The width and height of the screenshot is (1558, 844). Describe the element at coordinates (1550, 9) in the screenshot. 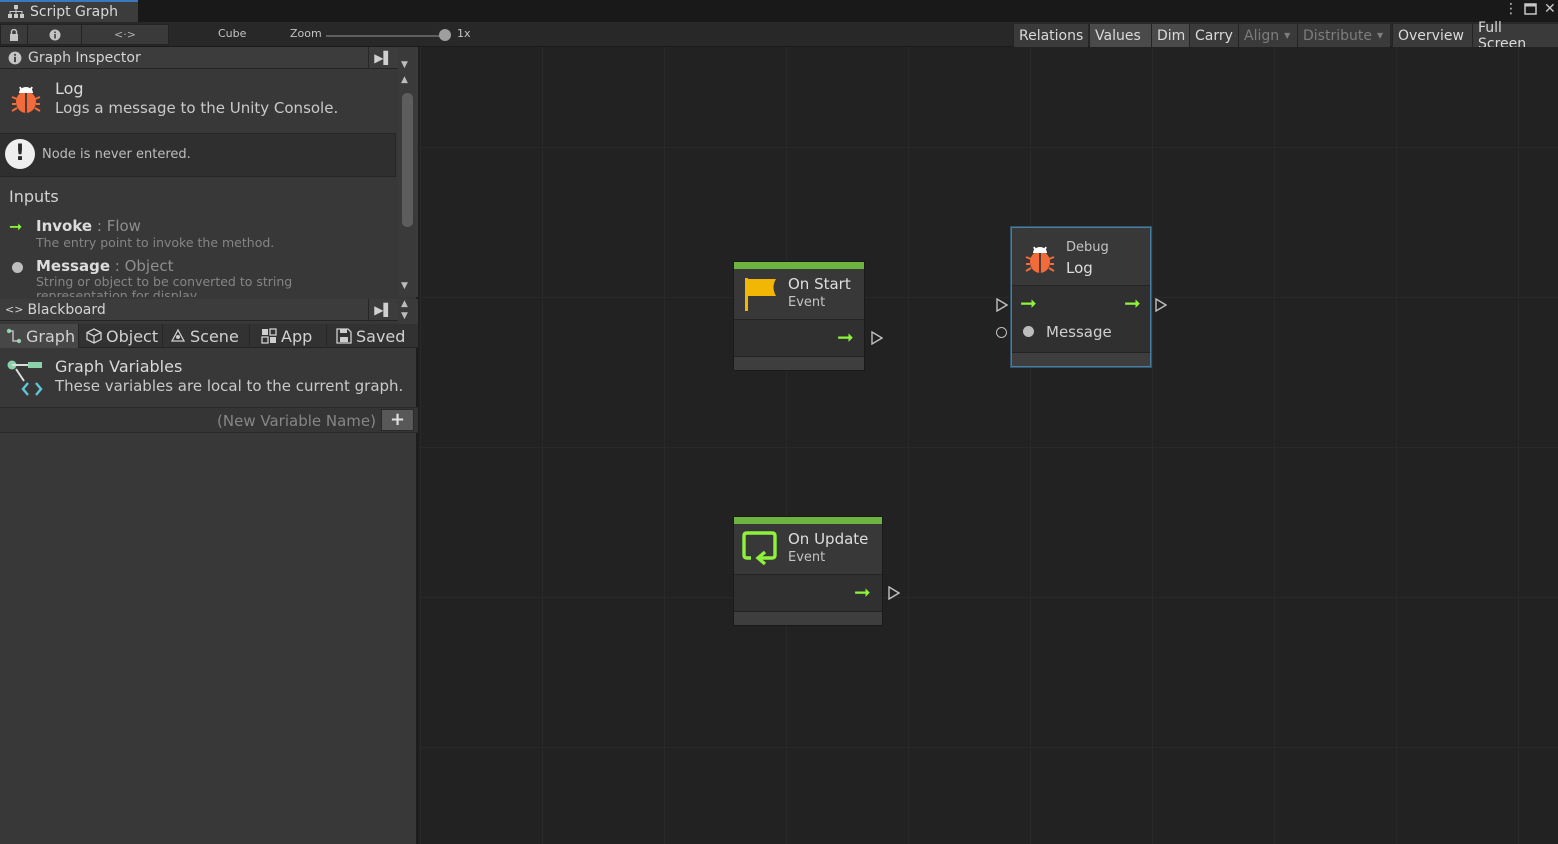

I see `close-icon: ✕` at that location.